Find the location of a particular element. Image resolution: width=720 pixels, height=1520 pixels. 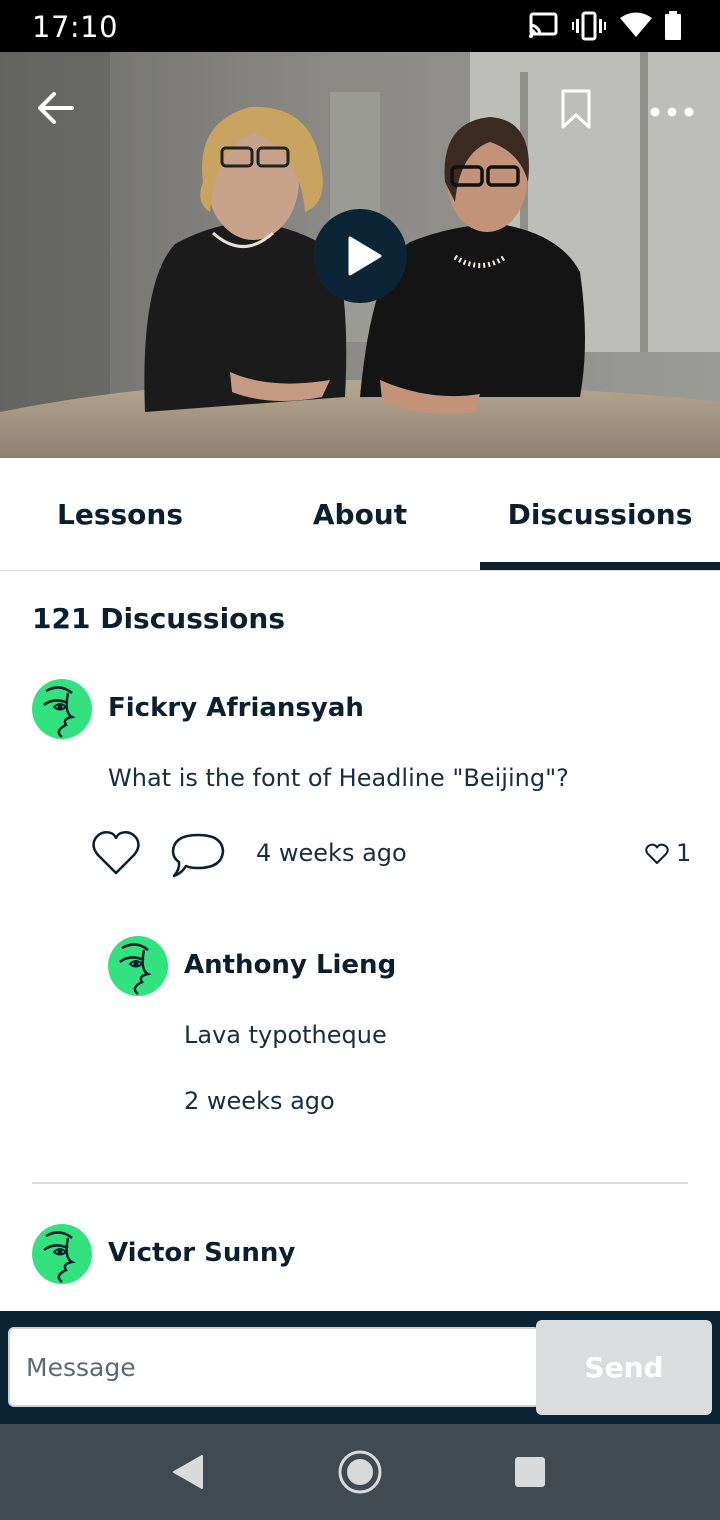

play-icon is located at coordinates (365, 256).